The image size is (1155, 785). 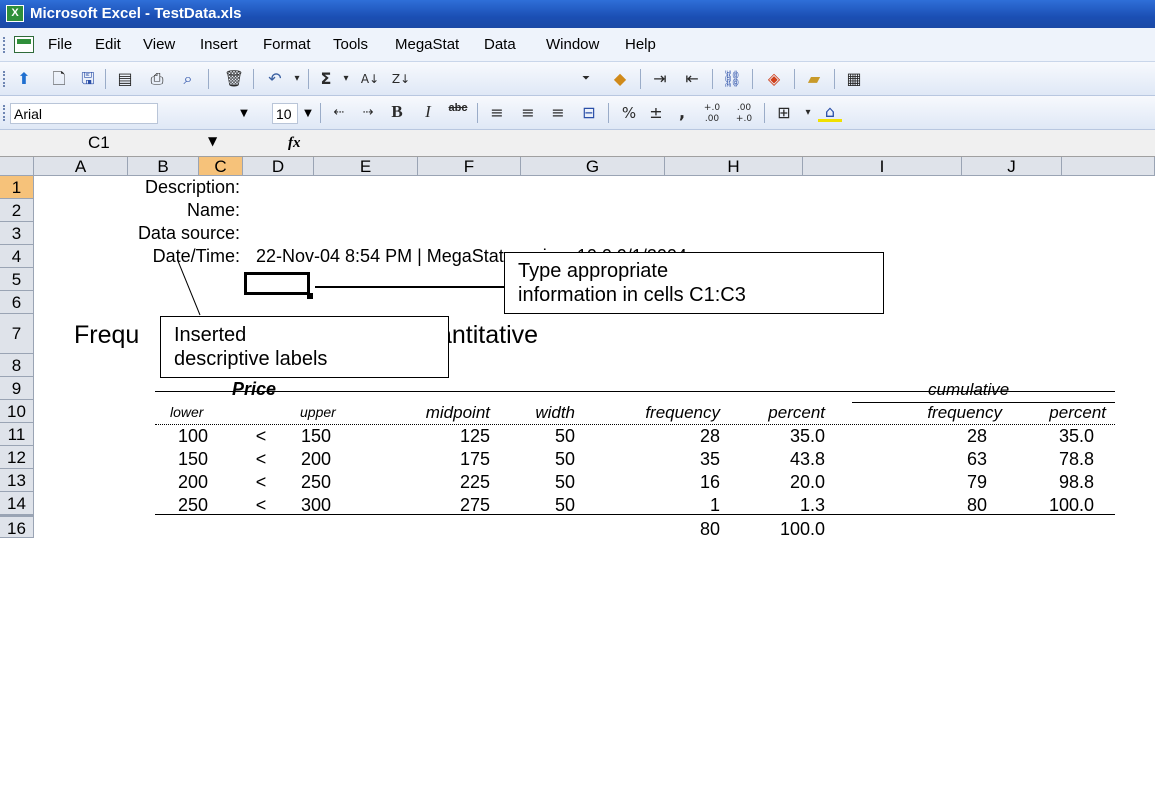 What do you see at coordinates (17, 256) in the screenshot?
I see `row-header-4: 4` at bounding box center [17, 256].